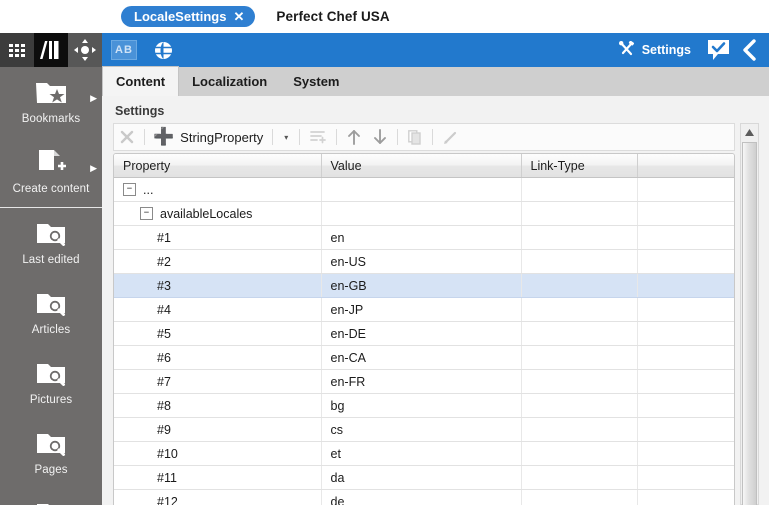 Image resolution: width=769 pixels, height=505 pixels. I want to click on cell-value: en-DE, so click(421, 333).